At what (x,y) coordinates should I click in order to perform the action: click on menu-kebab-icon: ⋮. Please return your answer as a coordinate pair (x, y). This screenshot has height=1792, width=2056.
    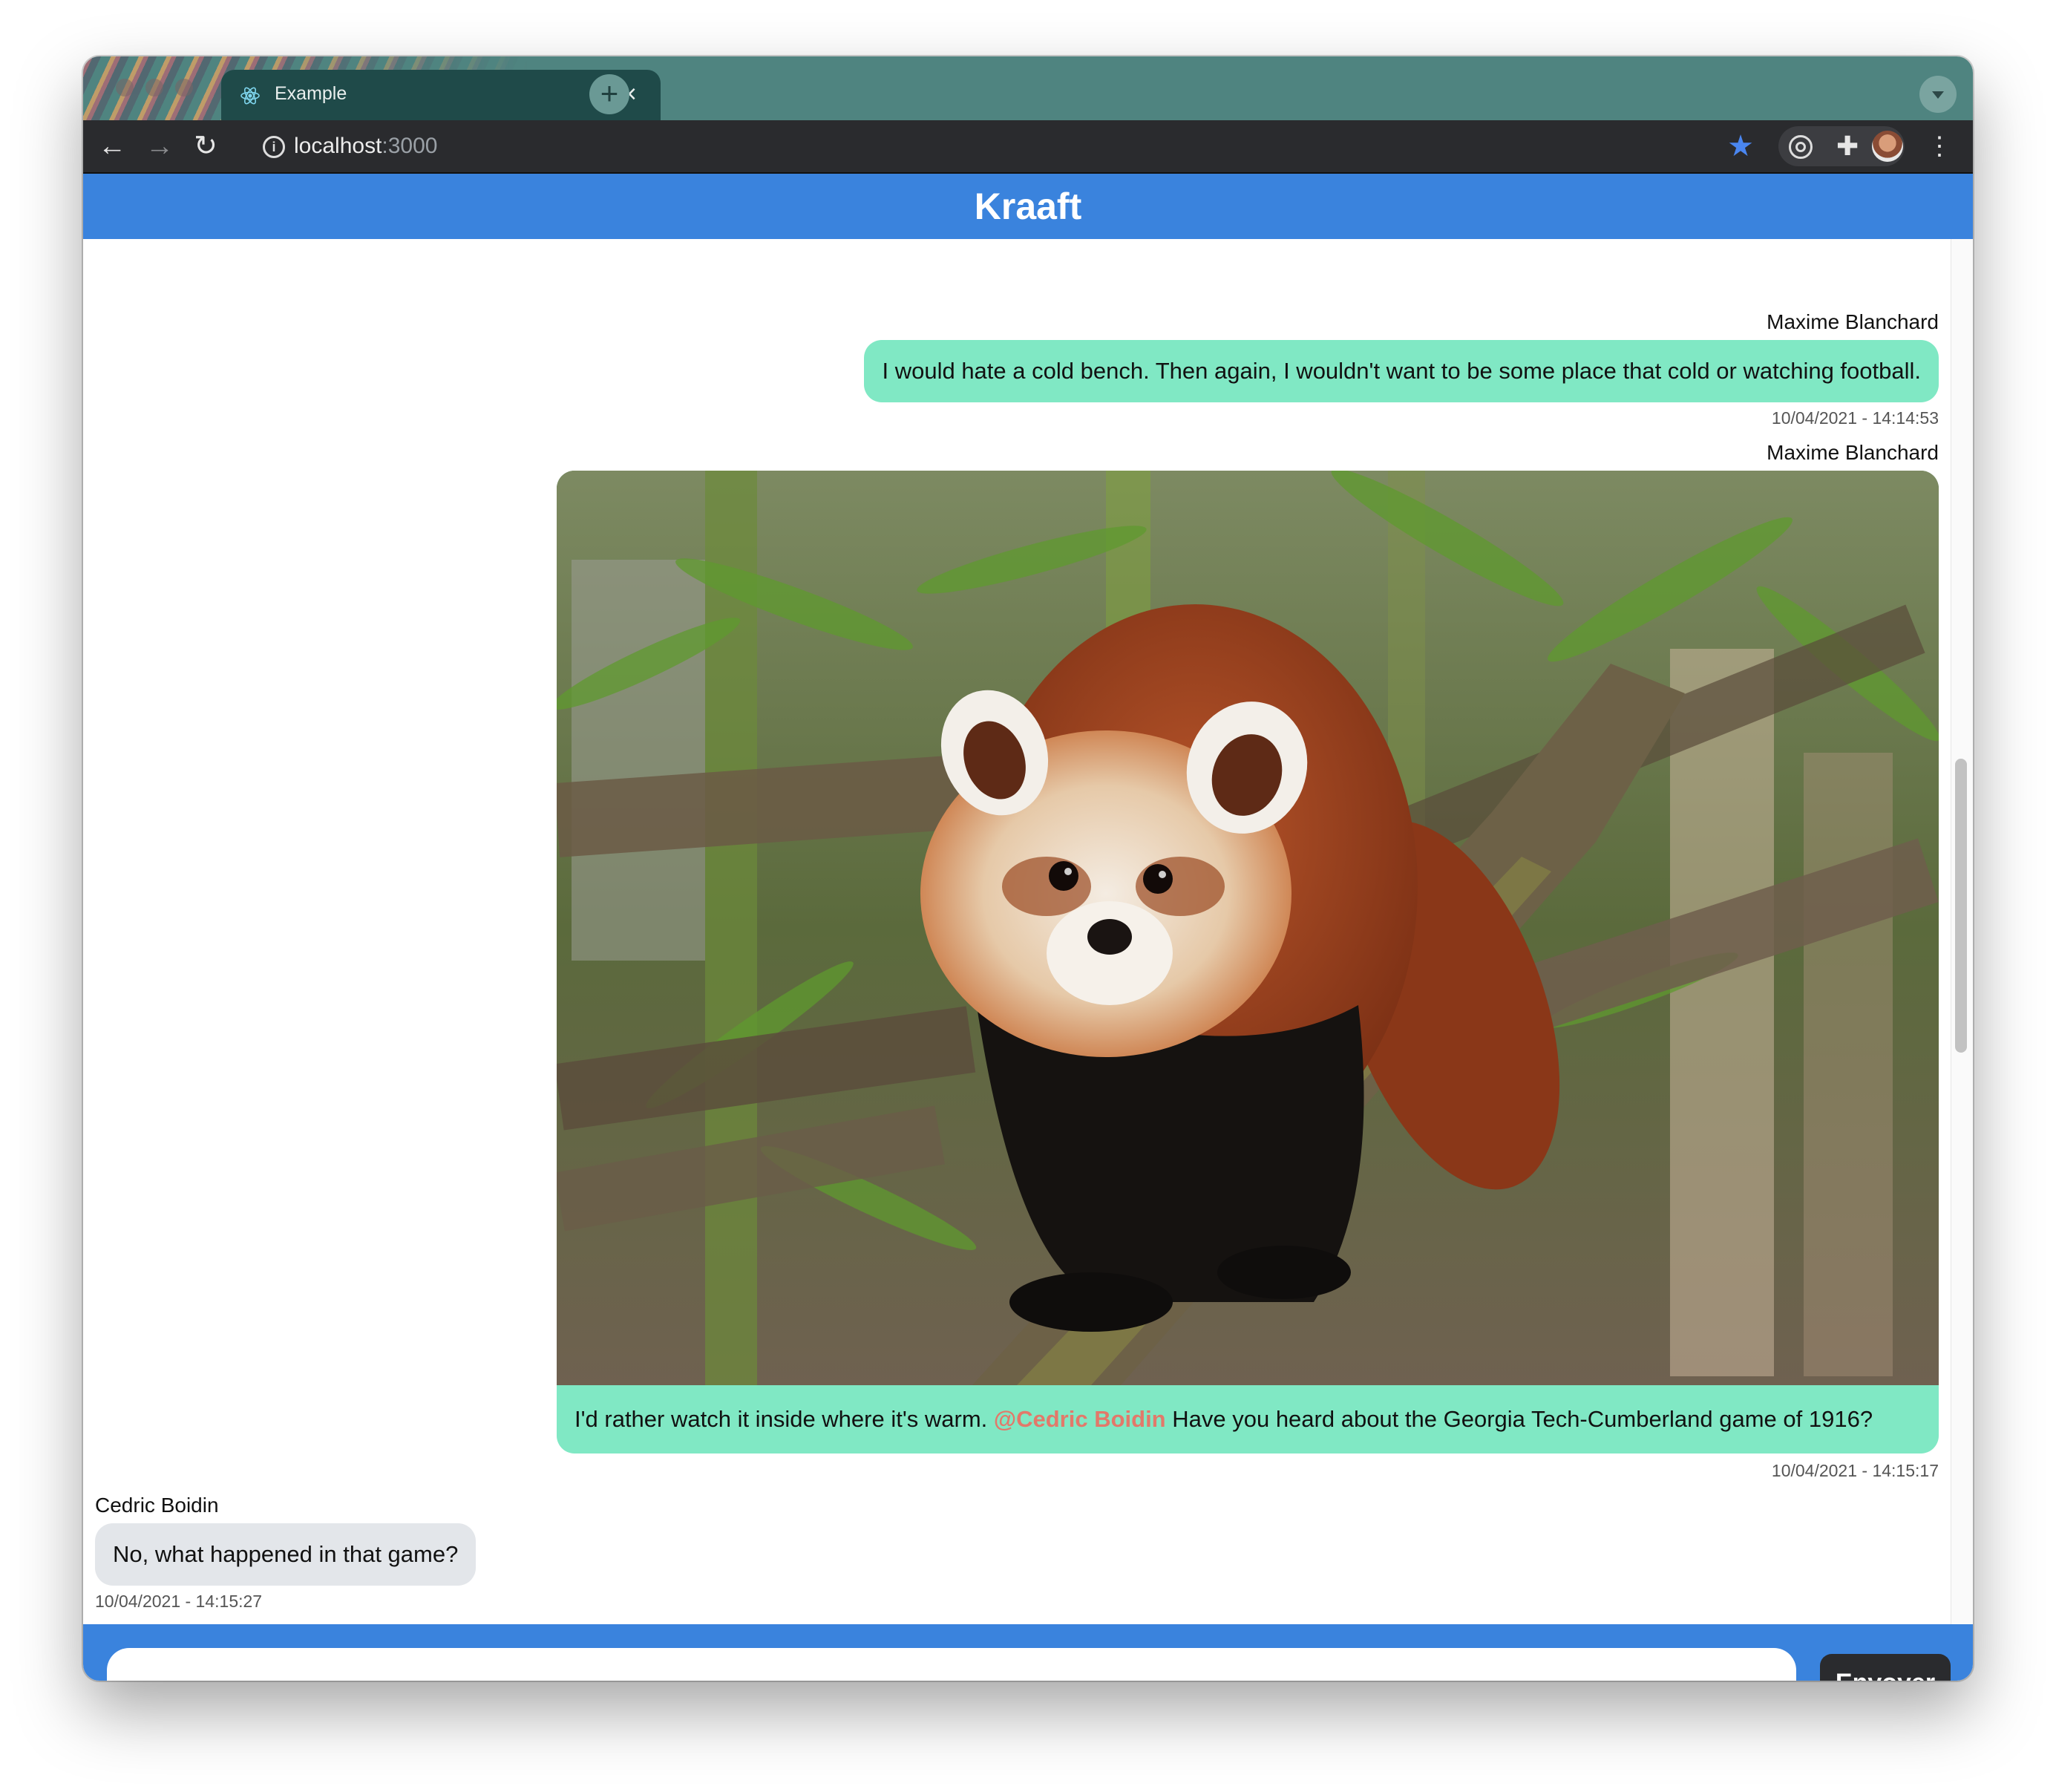
    Looking at the image, I should click on (1940, 146).